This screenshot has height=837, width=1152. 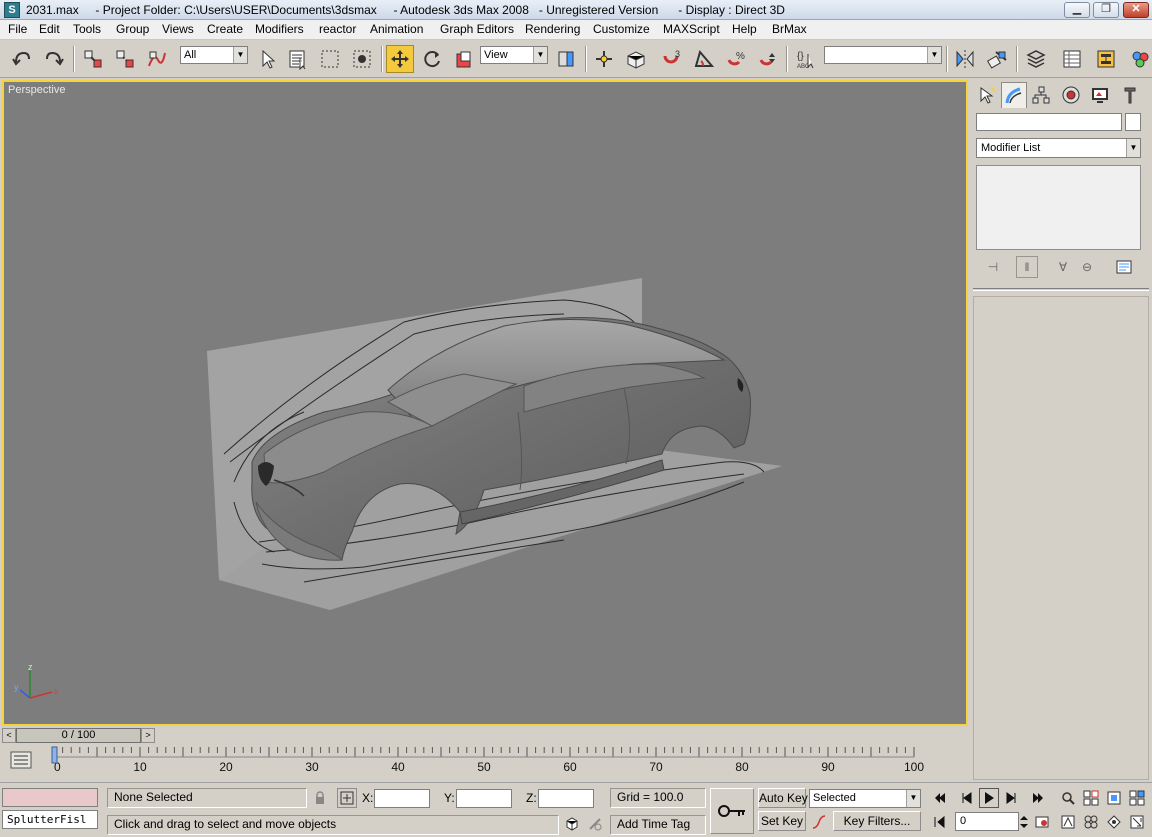 What do you see at coordinates (1087, 267) in the screenshot?
I see `remove-modifier-icon: ⊖` at bounding box center [1087, 267].